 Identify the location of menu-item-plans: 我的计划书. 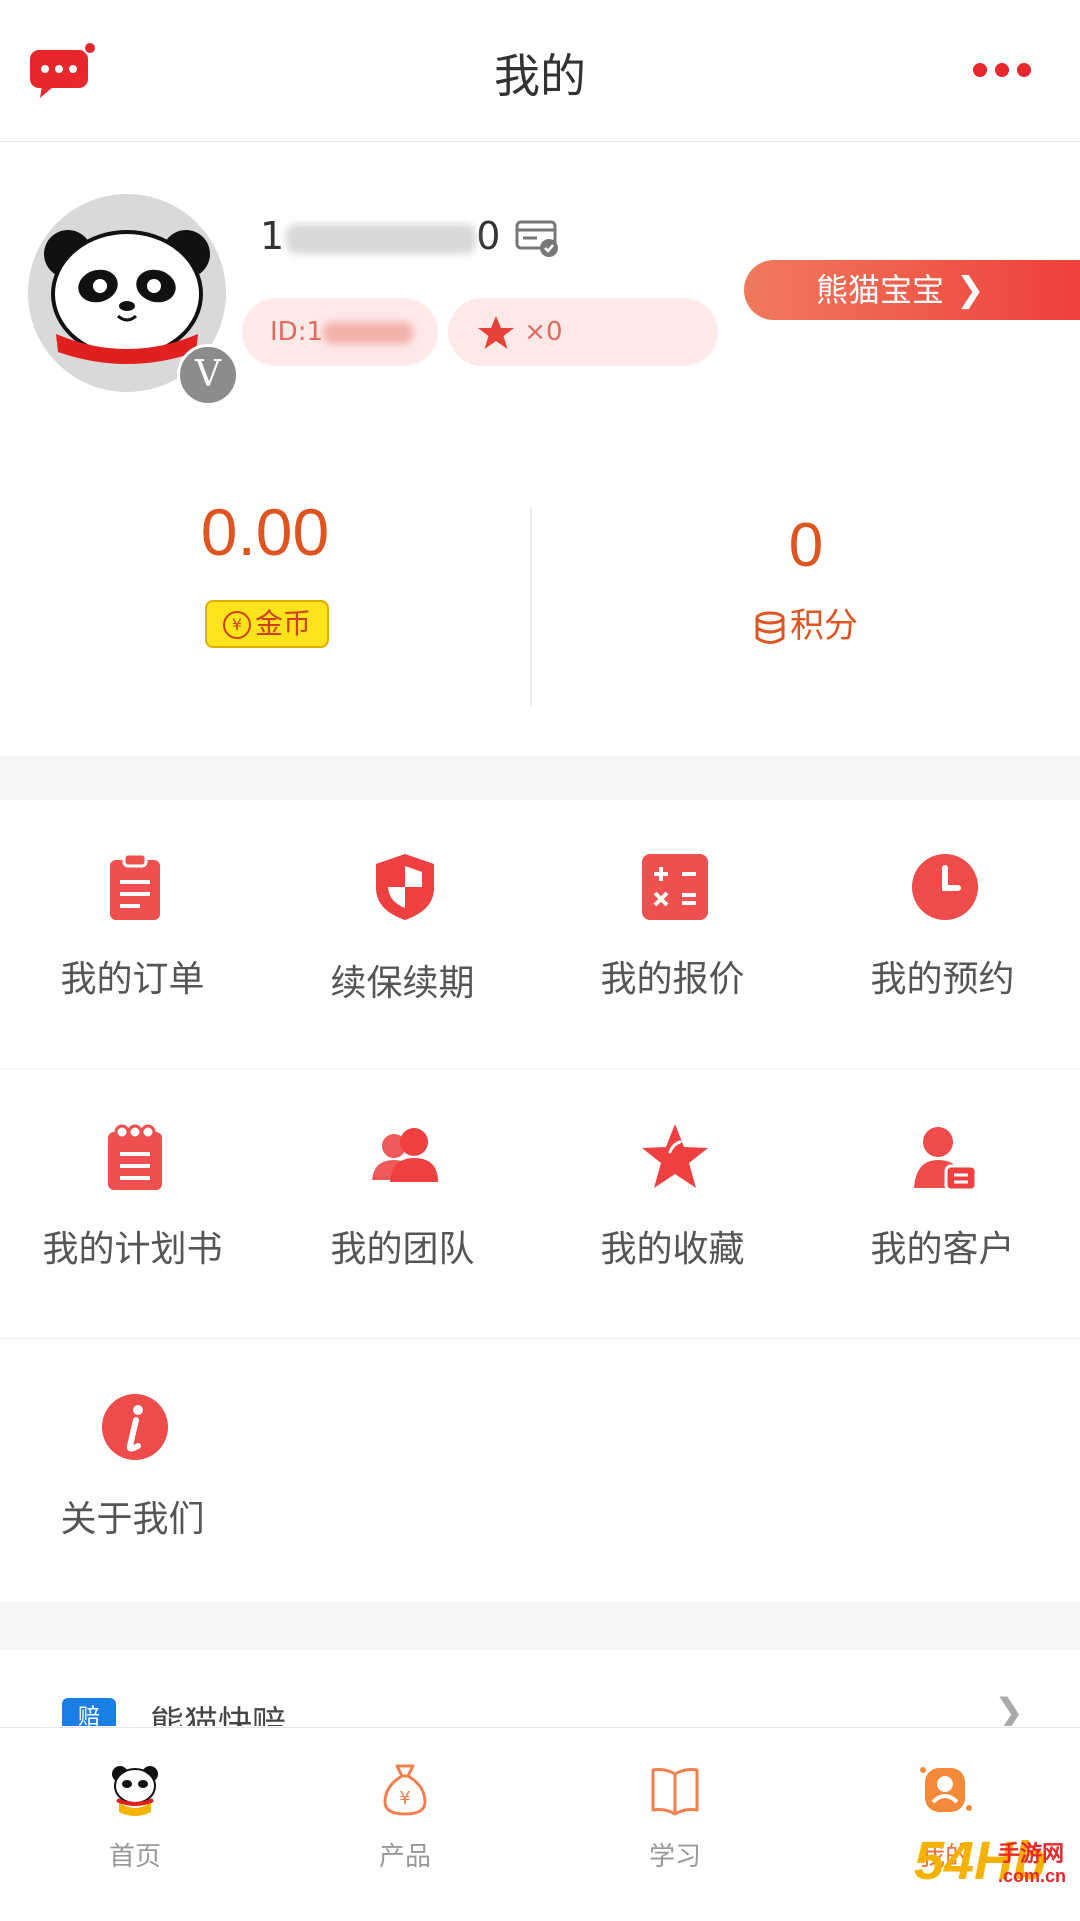
(132, 1204).